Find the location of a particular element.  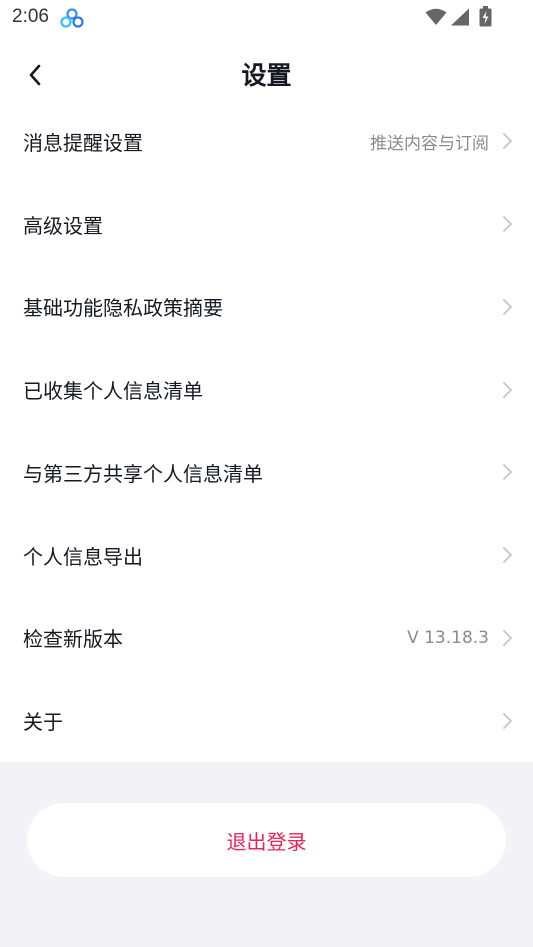

app-version: V 13.18.3 is located at coordinates (448, 637).